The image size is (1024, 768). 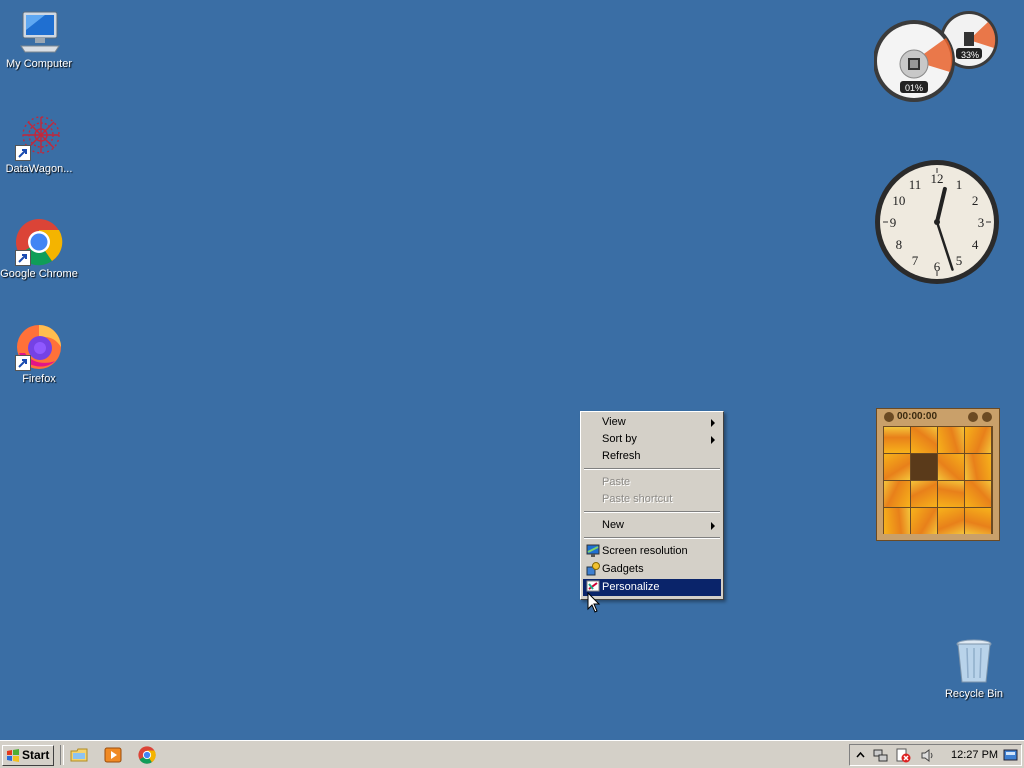 What do you see at coordinates (512, 754) in the screenshot?
I see `taskbar: Start 12:27 PM` at bounding box center [512, 754].